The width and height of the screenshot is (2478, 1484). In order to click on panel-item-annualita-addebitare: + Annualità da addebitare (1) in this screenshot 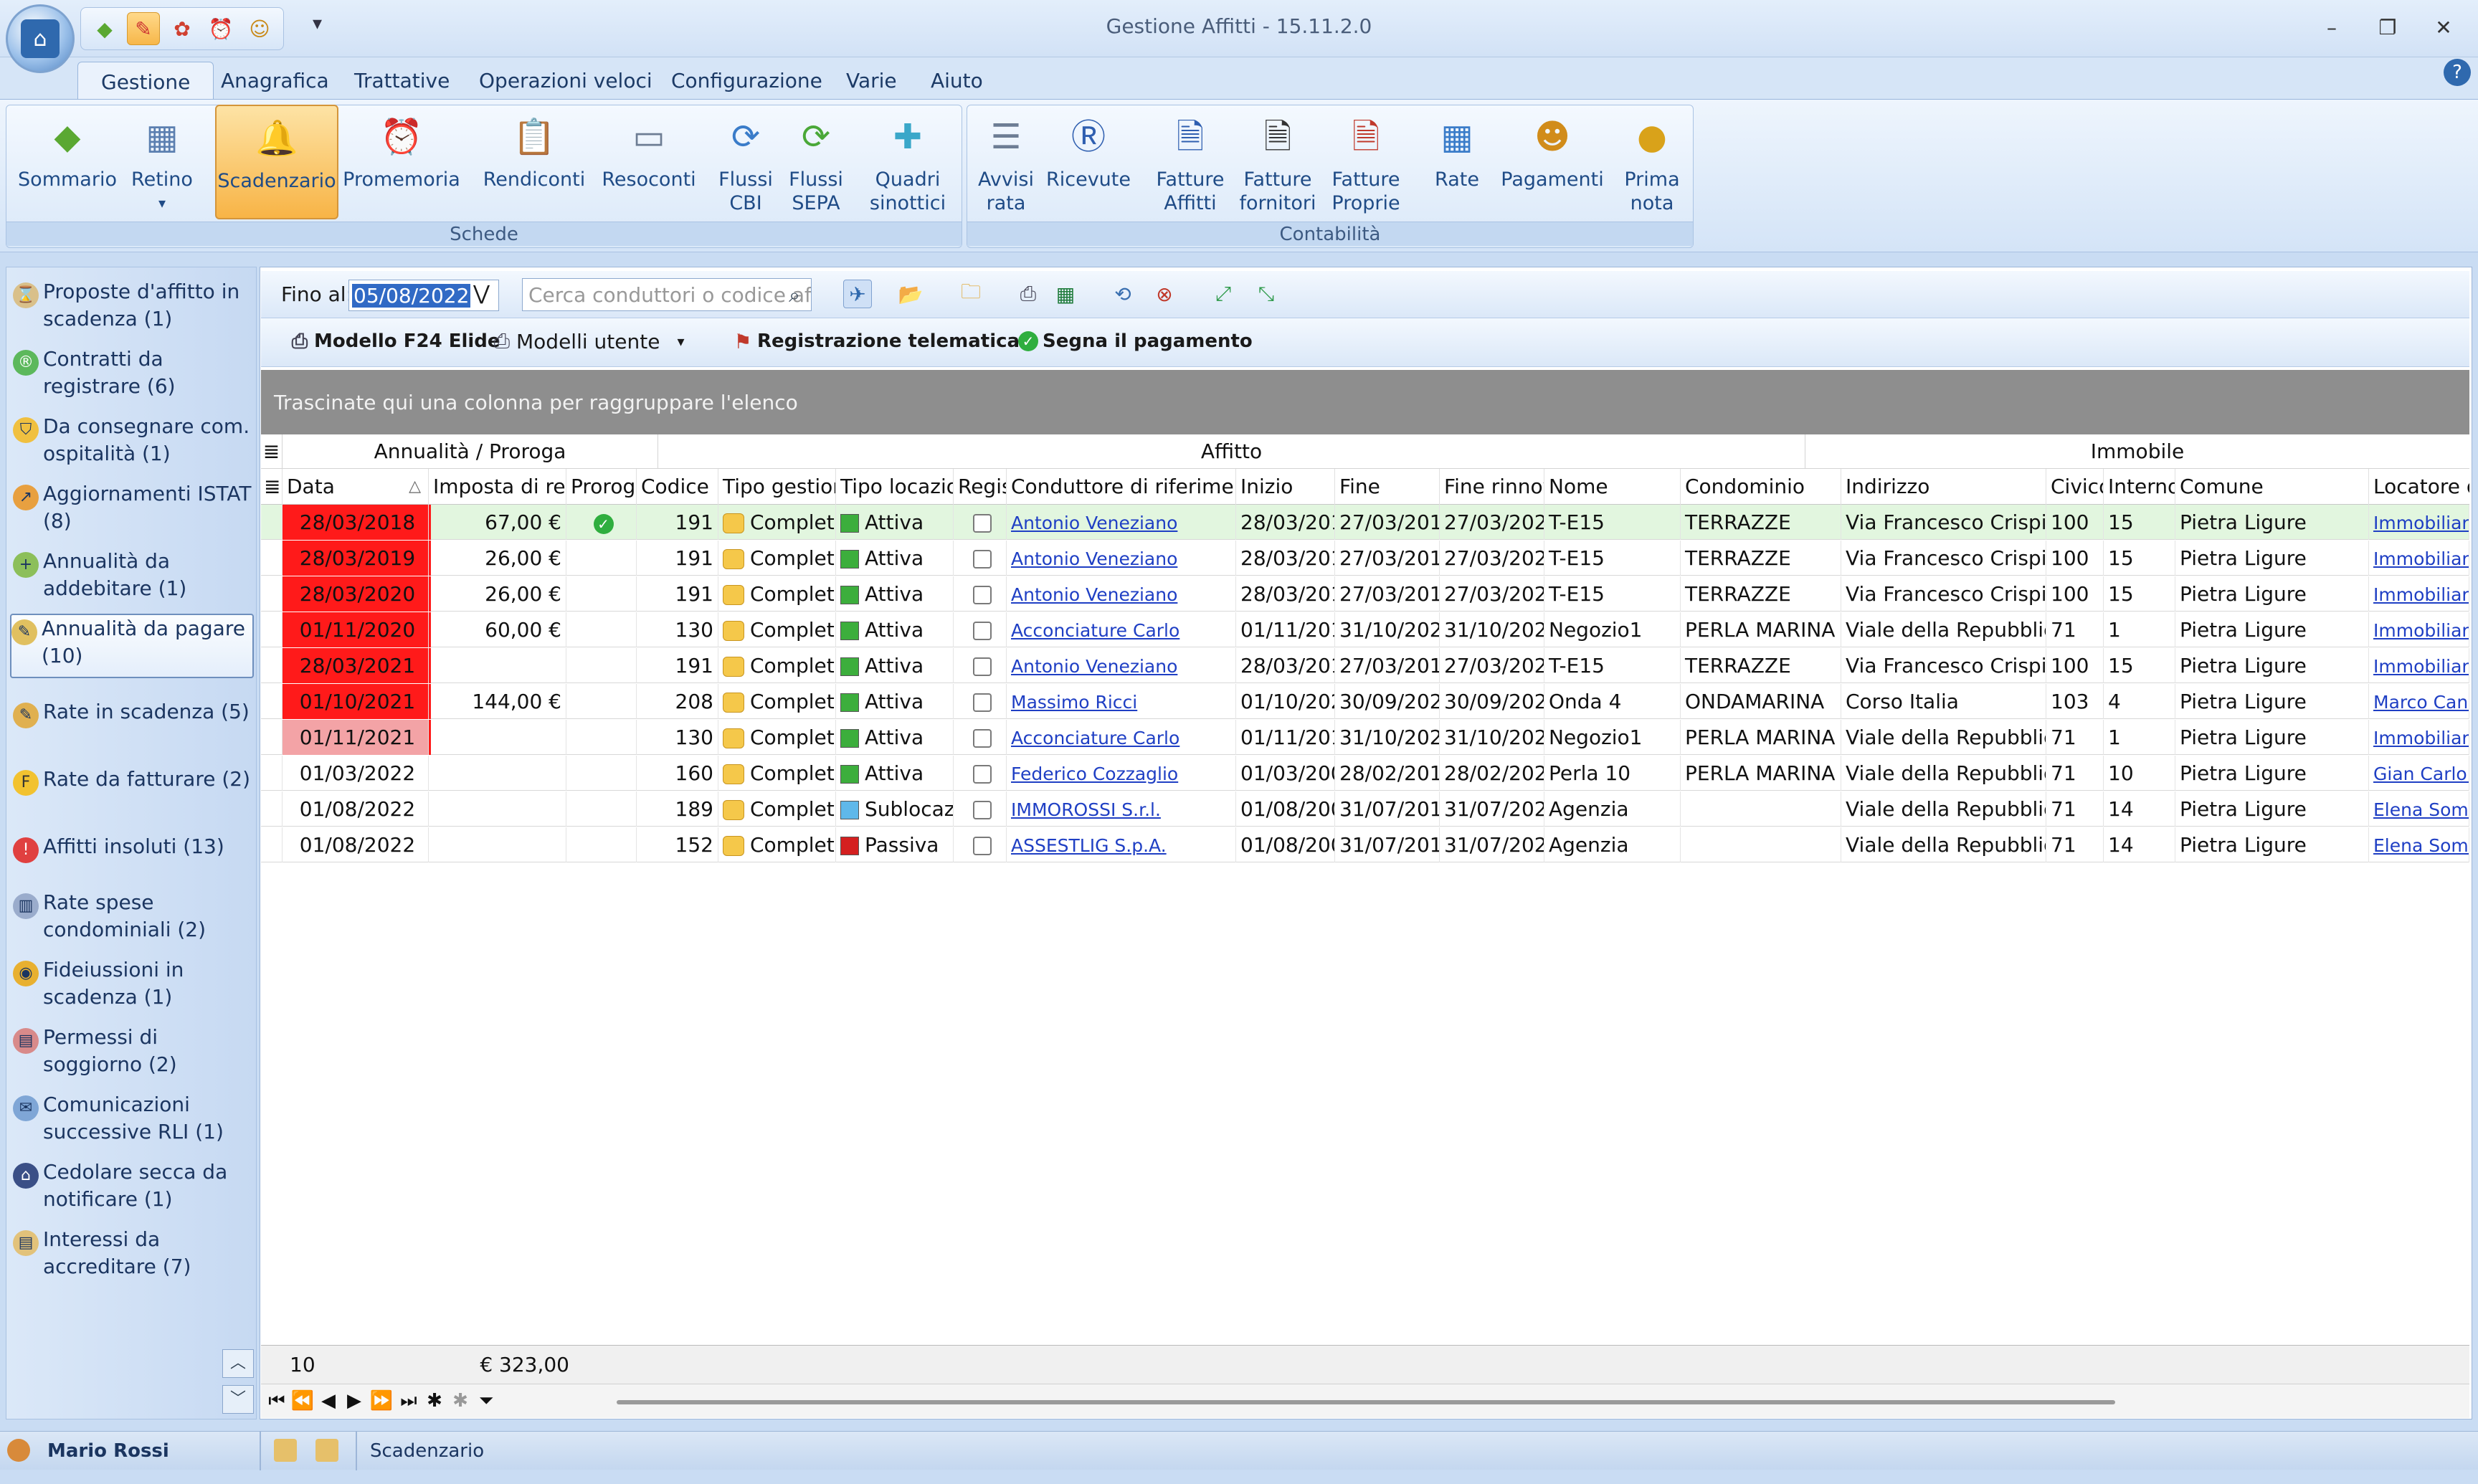, I will do `click(135, 575)`.